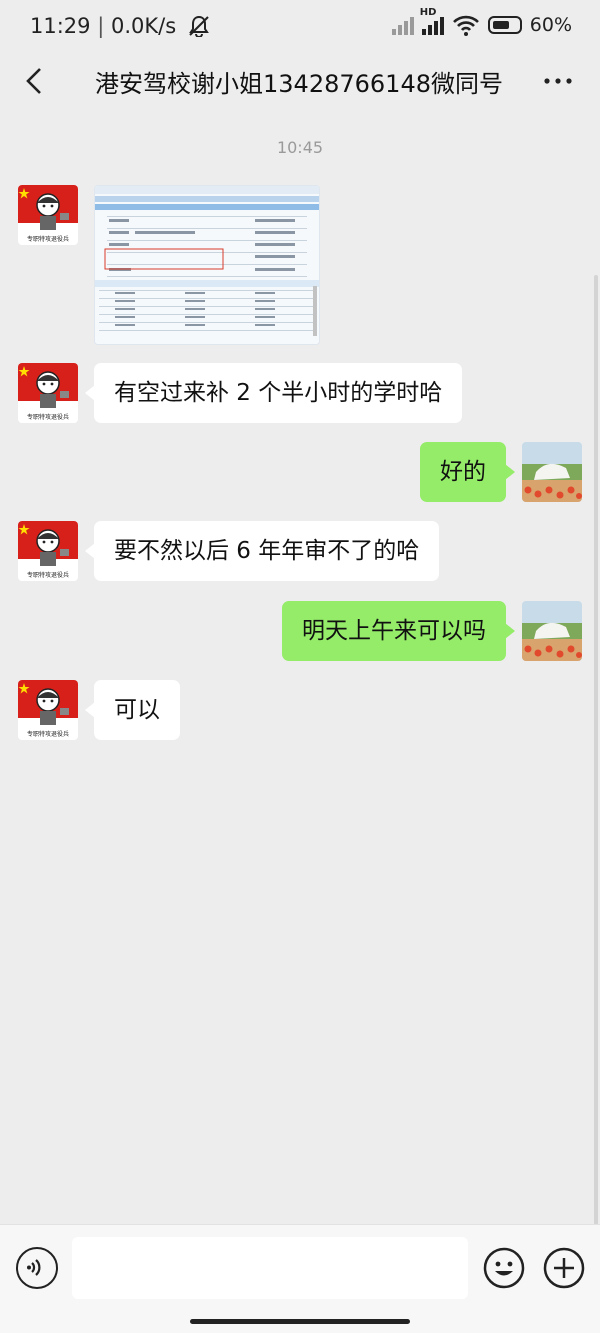 Image resolution: width=600 pixels, height=1333 pixels. Describe the element at coordinates (273, 393) in the screenshot. I see `message-bubble-incoming: 有空过来补 2 个半小时的学时哈` at that location.